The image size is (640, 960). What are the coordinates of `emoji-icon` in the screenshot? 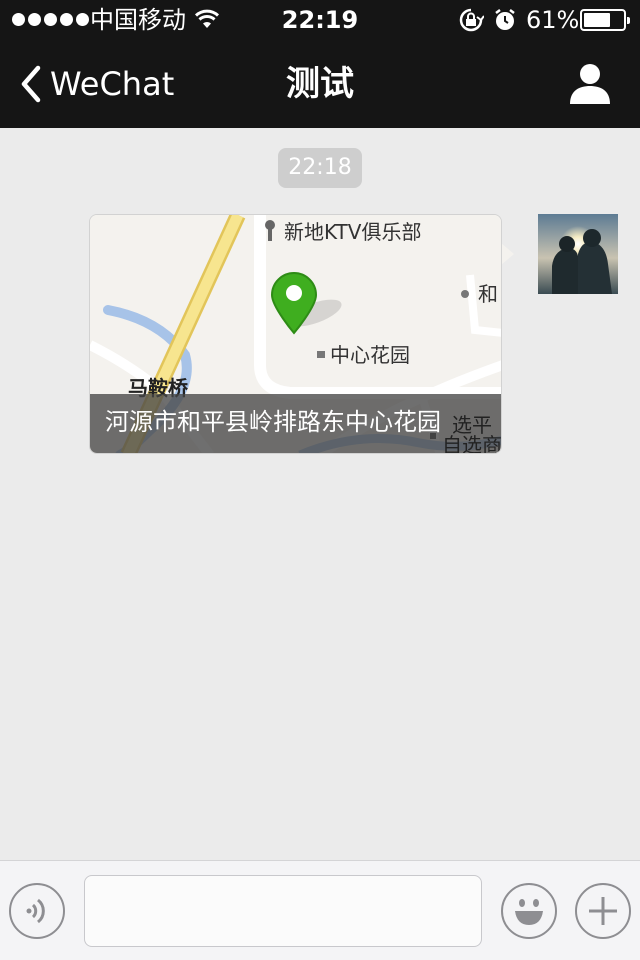 It's located at (529, 912).